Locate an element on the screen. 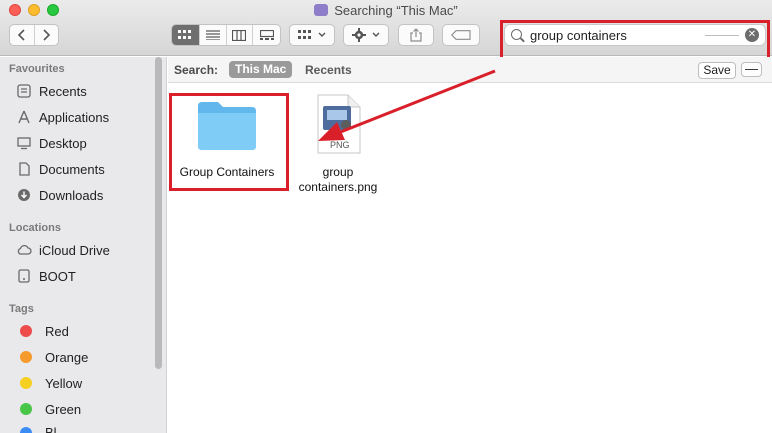 The height and width of the screenshot is (433, 772). tags-header: Tags is located at coordinates (21, 309).